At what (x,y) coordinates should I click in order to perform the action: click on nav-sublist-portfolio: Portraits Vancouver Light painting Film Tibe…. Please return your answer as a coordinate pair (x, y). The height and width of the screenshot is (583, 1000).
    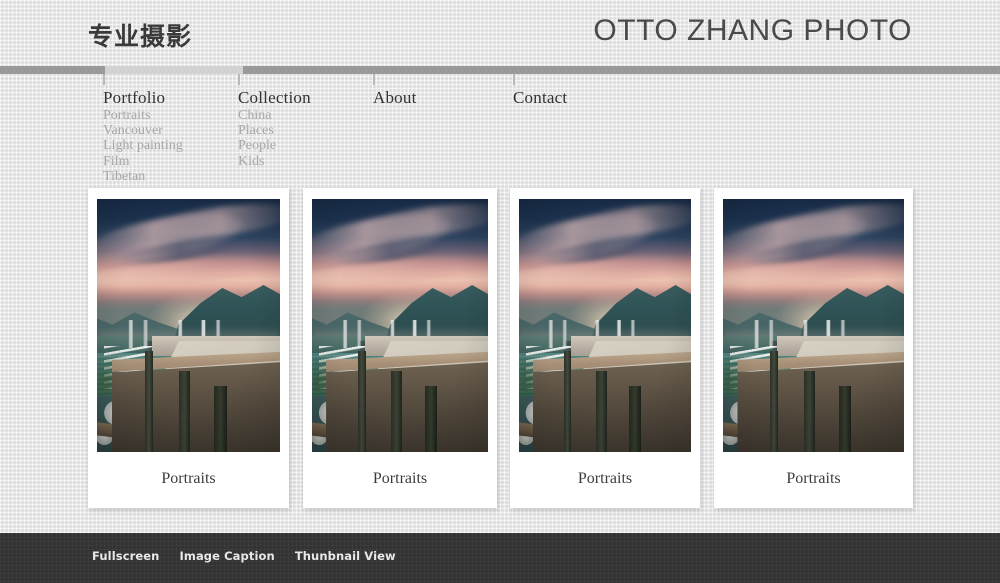
    Looking at the image, I should click on (143, 146).